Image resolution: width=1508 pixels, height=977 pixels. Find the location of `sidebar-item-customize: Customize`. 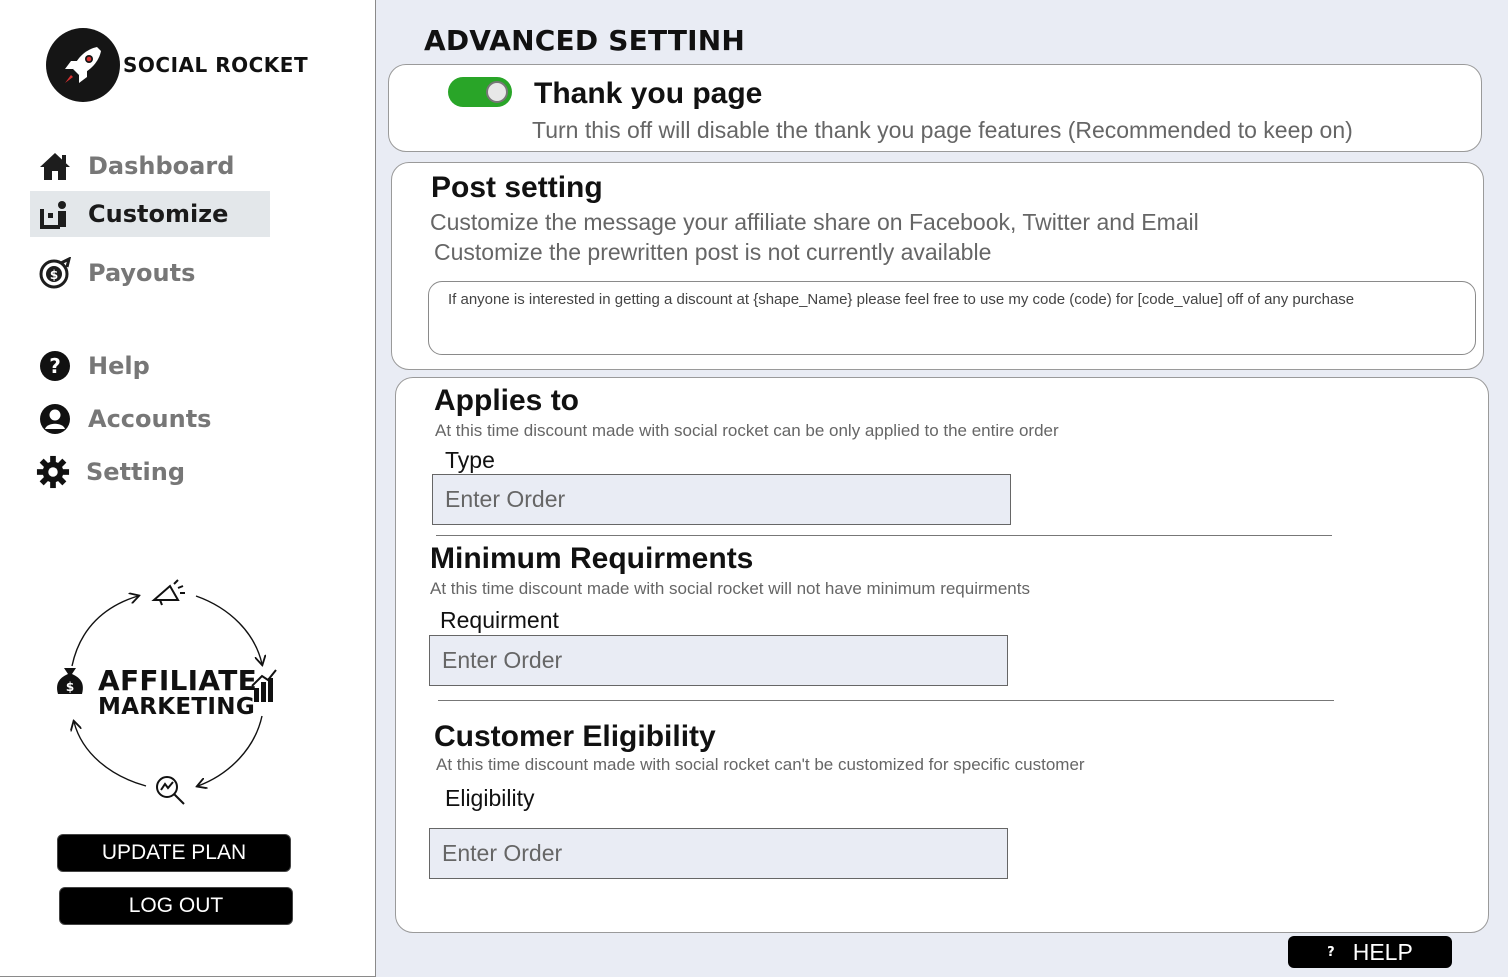

sidebar-item-customize: Customize is located at coordinates (150, 214).